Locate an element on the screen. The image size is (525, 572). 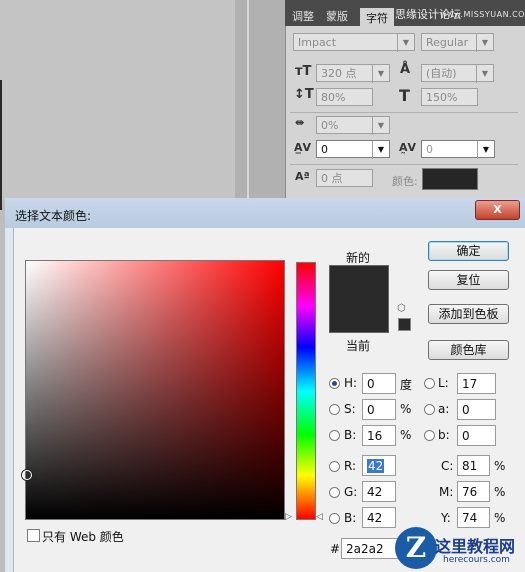
tsume-field: 0% ▼ is located at coordinates (353, 125).